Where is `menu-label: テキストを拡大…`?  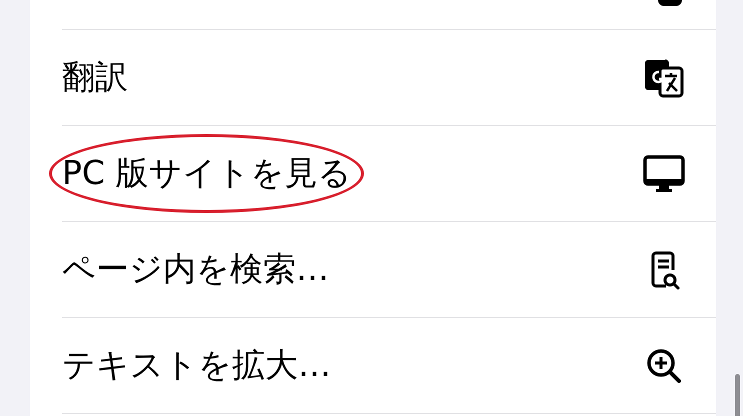
menu-label: テキストを拡大… is located at coordinates (196, 365).